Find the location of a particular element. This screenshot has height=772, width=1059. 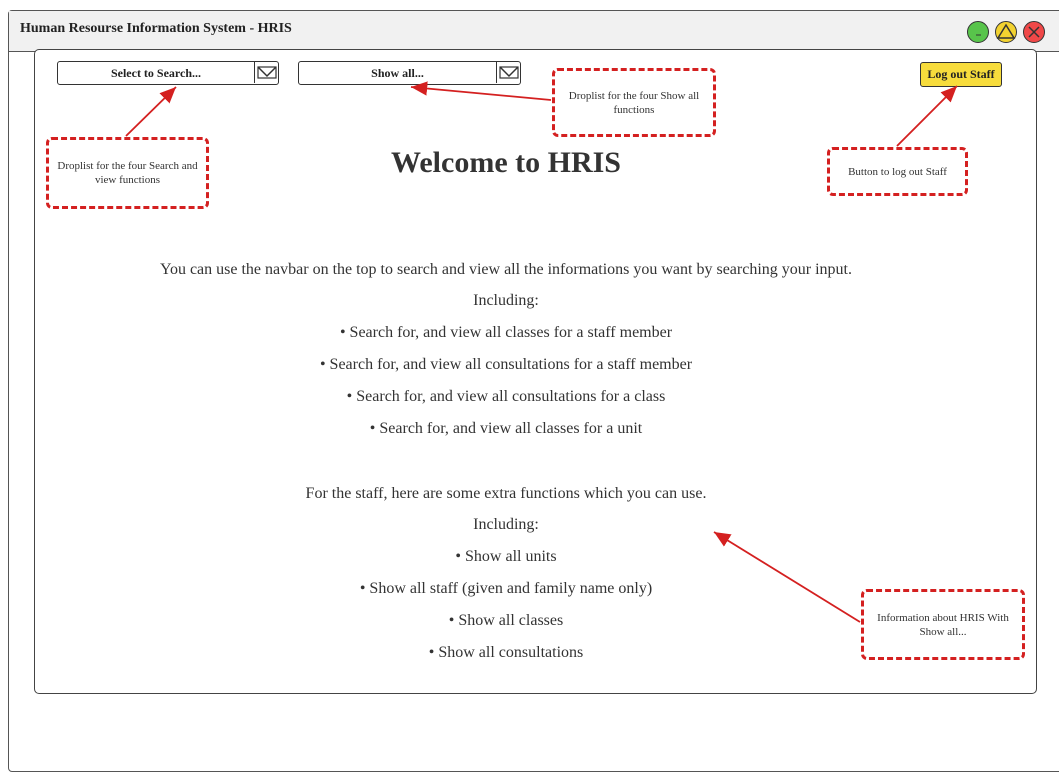

maximize-button is located at coordinates (1006, 32).